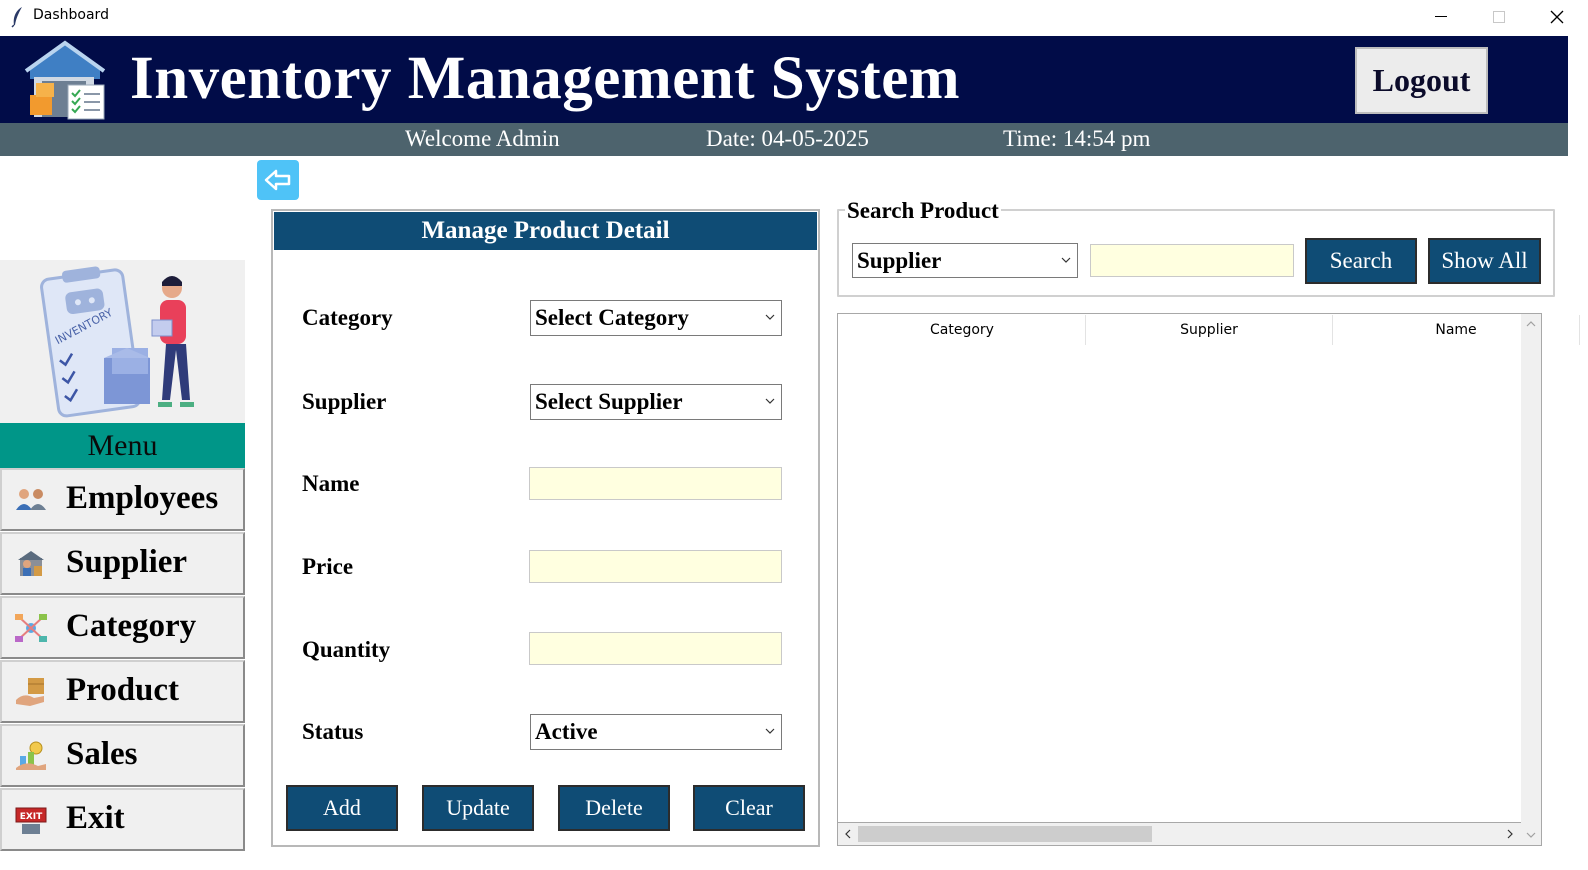  I want to click on show-all-button: Show All, so click(1484, 261).